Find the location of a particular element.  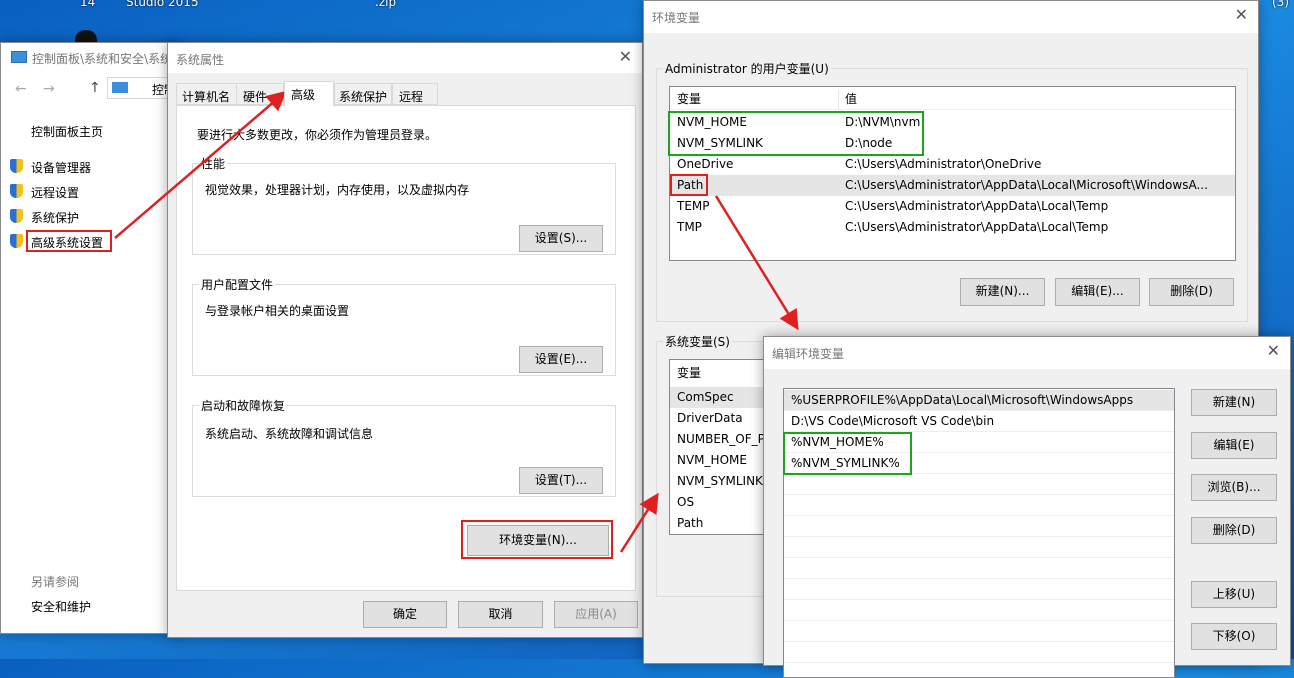

tab-advanced: 高级 is located at coordinates (309, 93).